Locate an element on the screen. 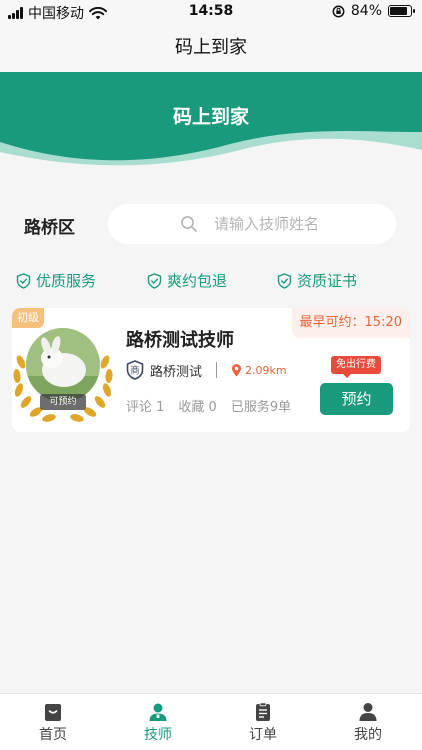 This screenshot has width=422, height=750. search-box is located at coordinates (252, 224).